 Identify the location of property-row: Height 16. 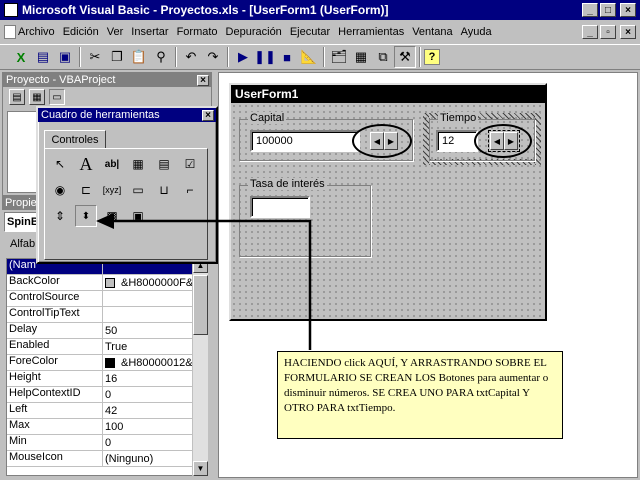
(102, 379).